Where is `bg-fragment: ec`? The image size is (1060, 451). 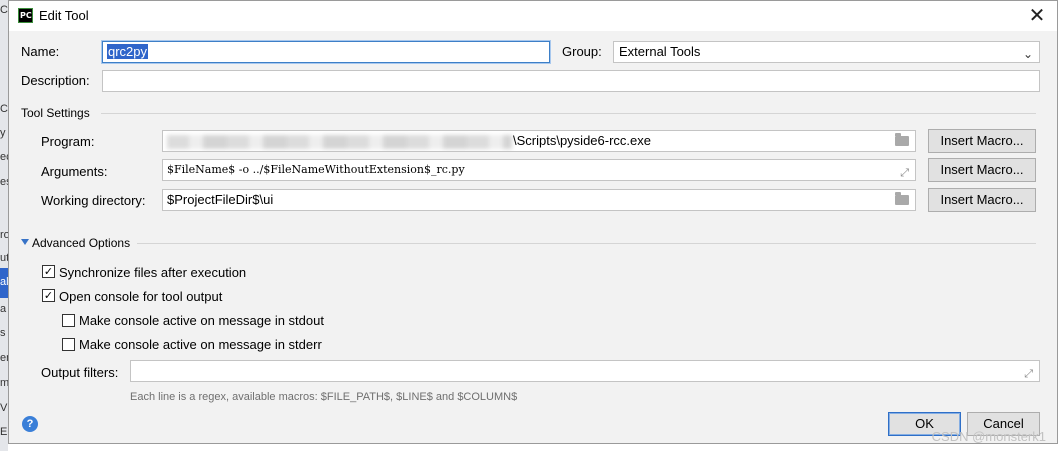
bg-fragment: ec is located at coordinates (4, 157).